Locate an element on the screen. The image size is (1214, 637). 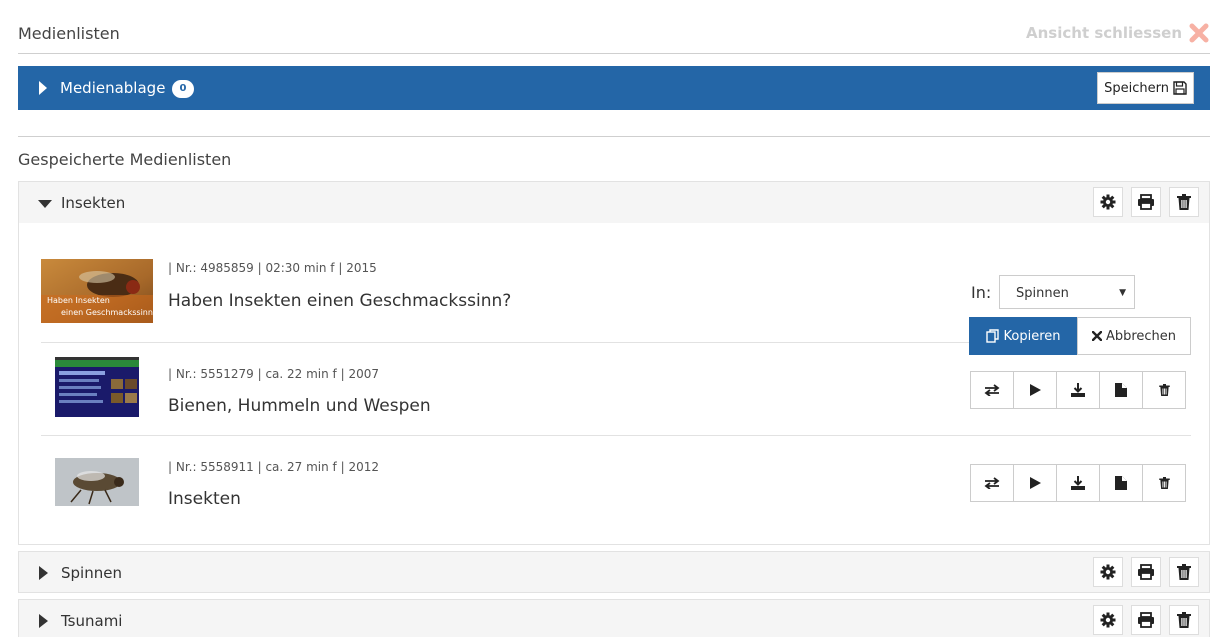
media-thumbnail: Haben Insekten einen Geschmackssinn ? is located at coordinates (97, 291).